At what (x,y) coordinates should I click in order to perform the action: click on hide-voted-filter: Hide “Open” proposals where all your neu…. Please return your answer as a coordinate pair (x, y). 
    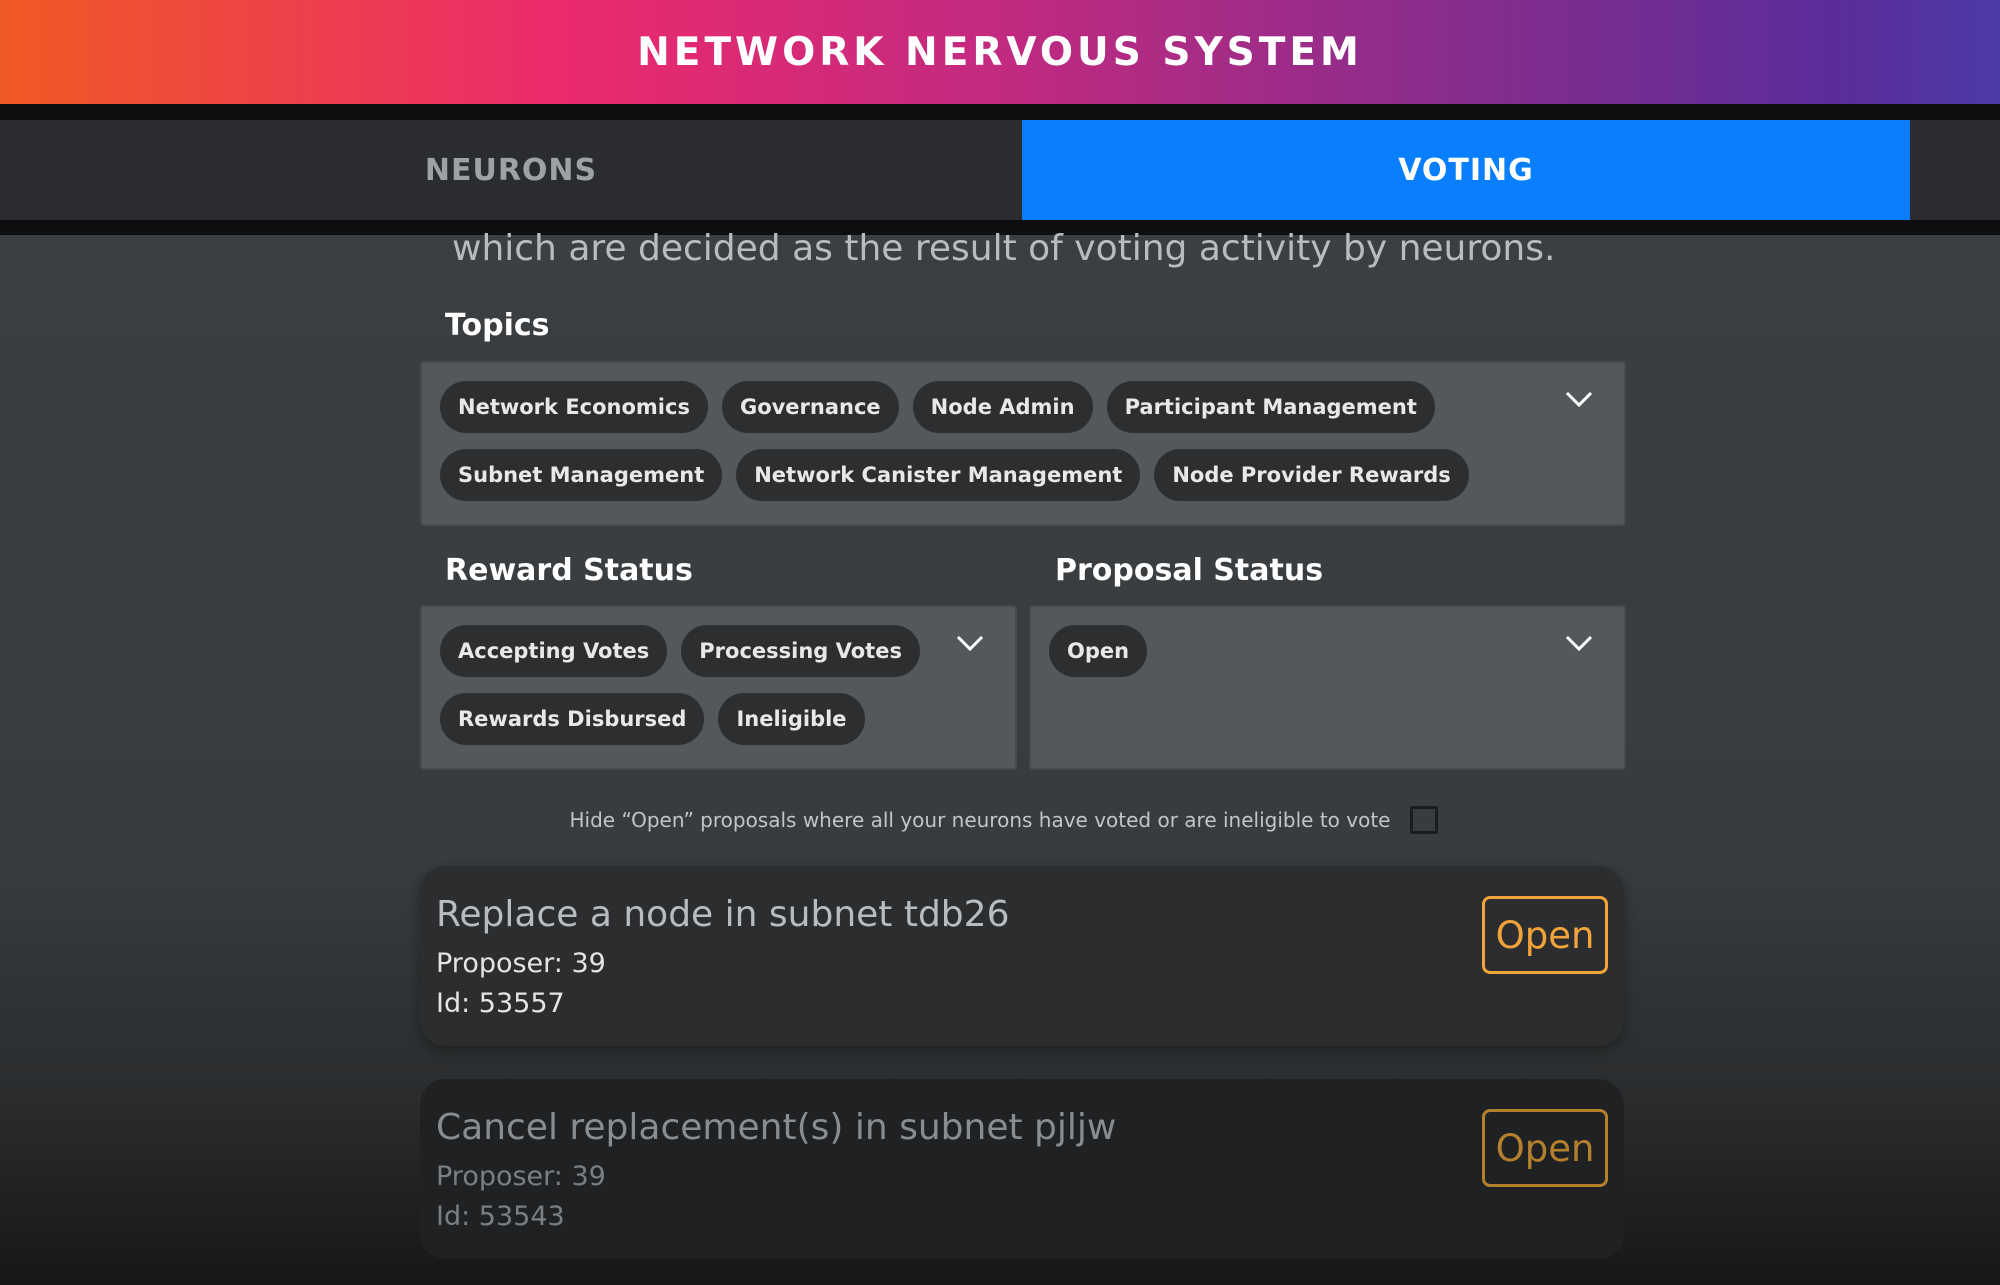
    Looking at the image, I should click on (1000, 820).